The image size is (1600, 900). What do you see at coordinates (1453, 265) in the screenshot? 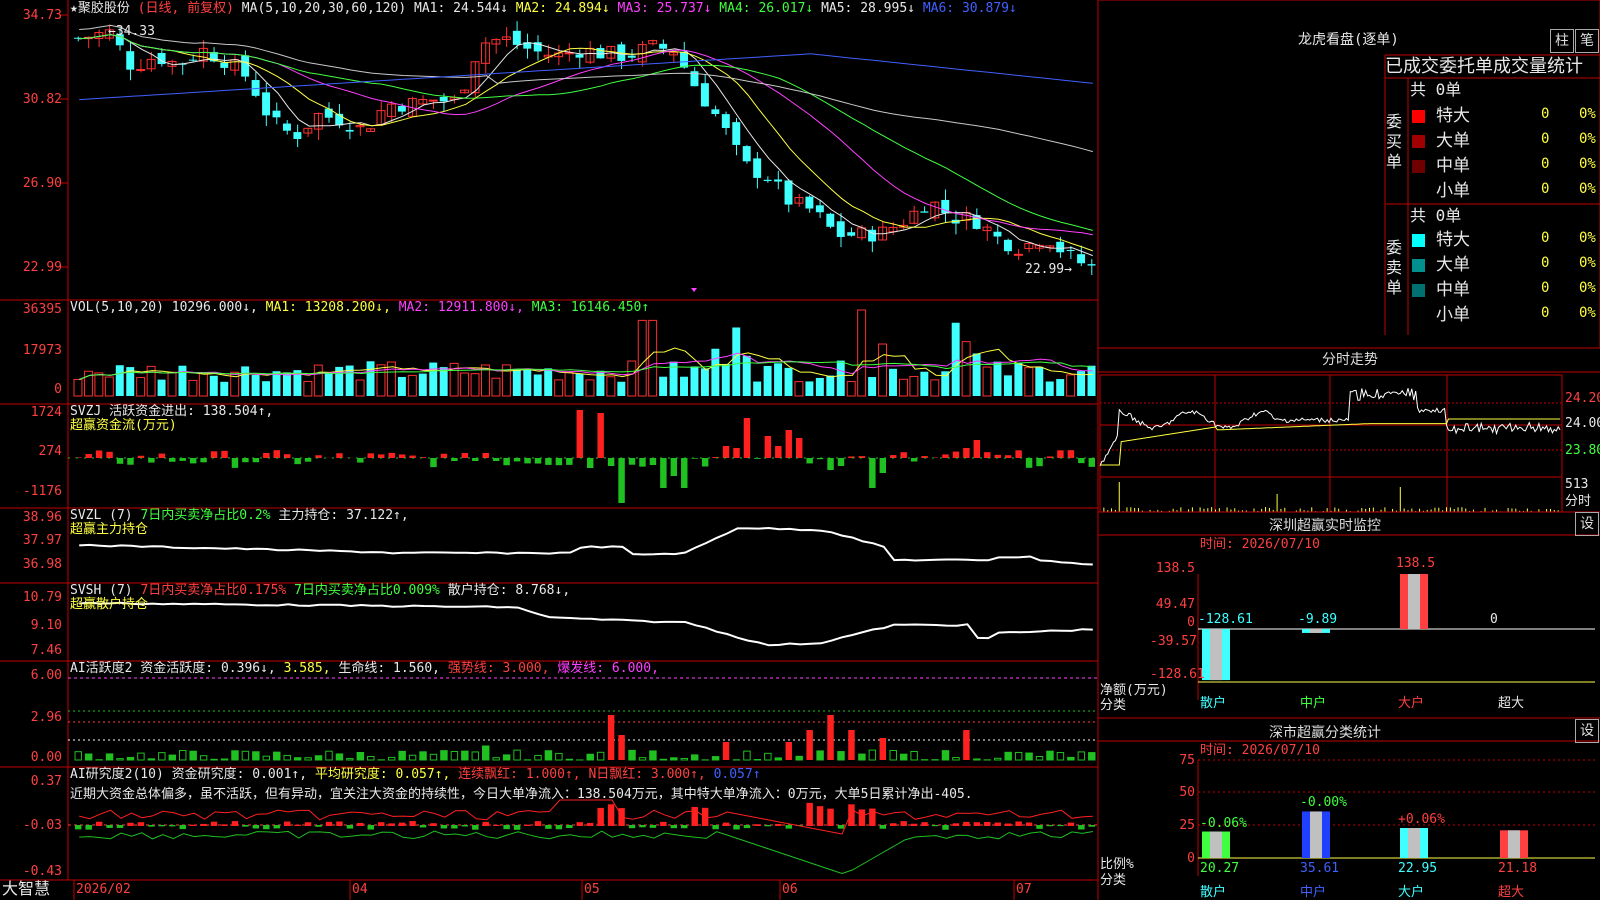
I see `sell-row-name: 大单` at bounding box center [1453, 265].